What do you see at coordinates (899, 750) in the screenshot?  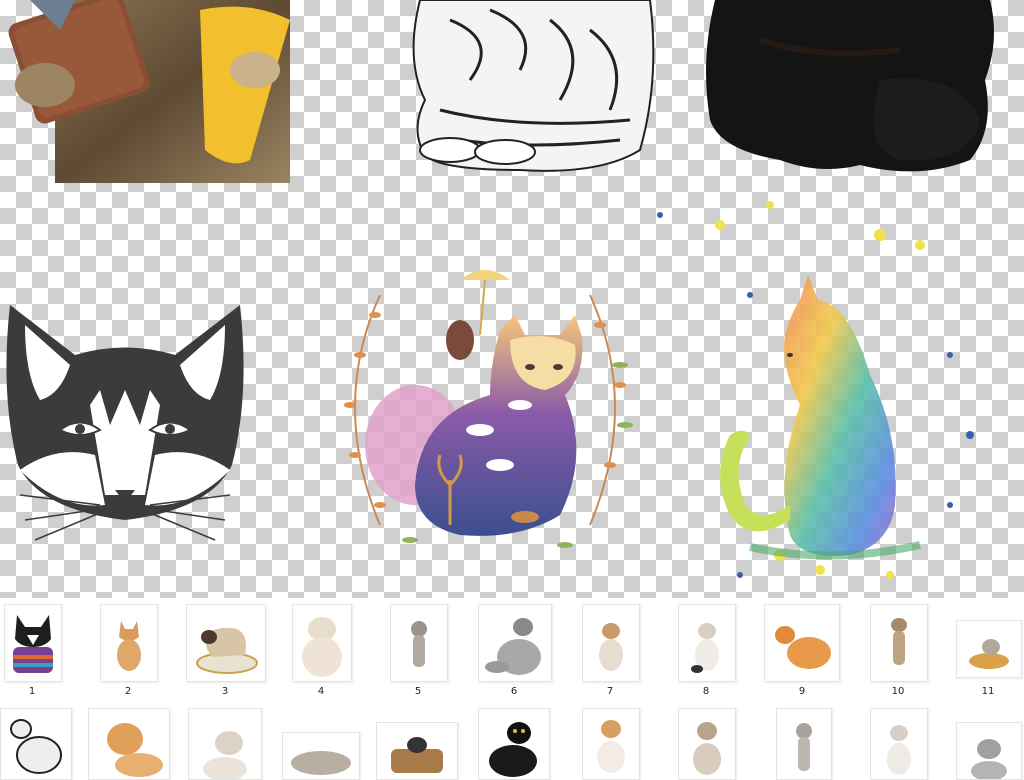 I see `white-kitten-2-icon` at bounding box center [899, 750].